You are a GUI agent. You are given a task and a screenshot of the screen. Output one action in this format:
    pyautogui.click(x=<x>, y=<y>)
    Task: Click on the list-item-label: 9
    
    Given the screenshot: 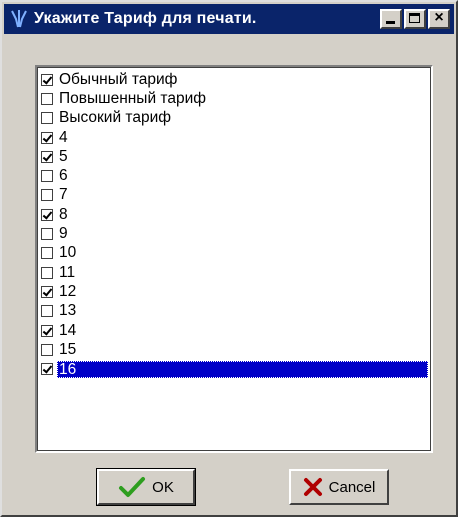 What is the action you would take?
    pyautogui.click(x=63, y=234)
    